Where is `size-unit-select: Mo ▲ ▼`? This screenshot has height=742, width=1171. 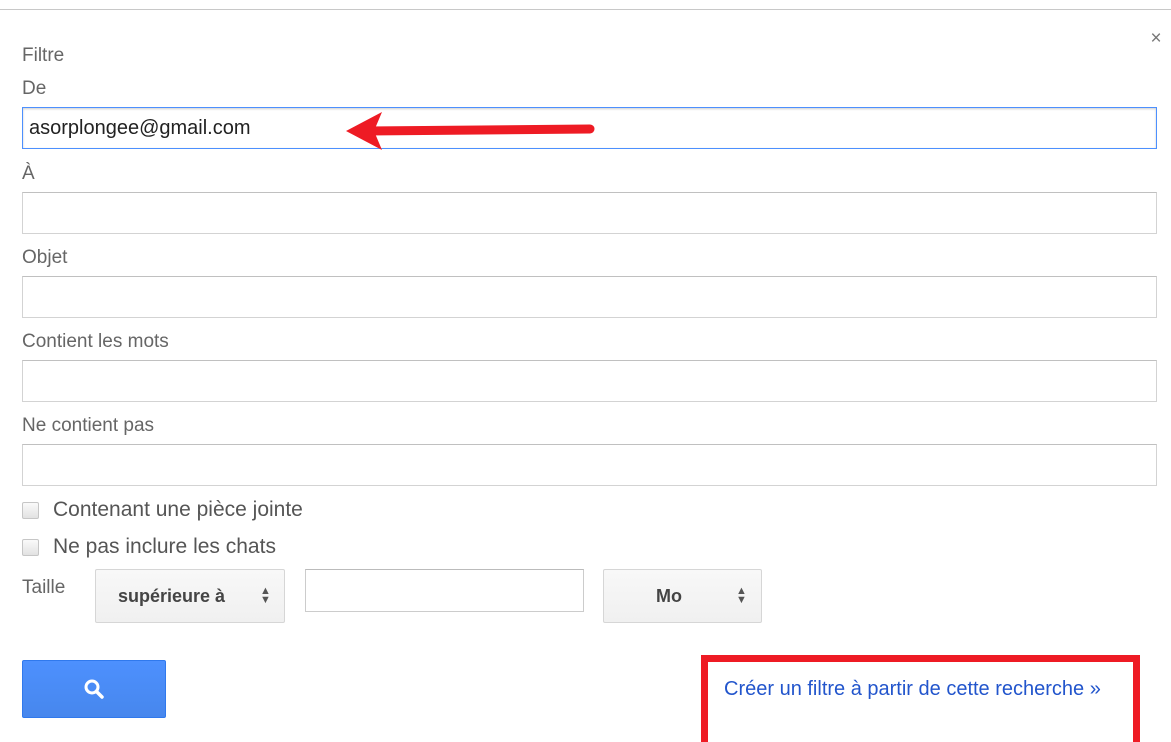
size-unit-select: Mo ▲ ▼ is located at coordinates (682, 596).